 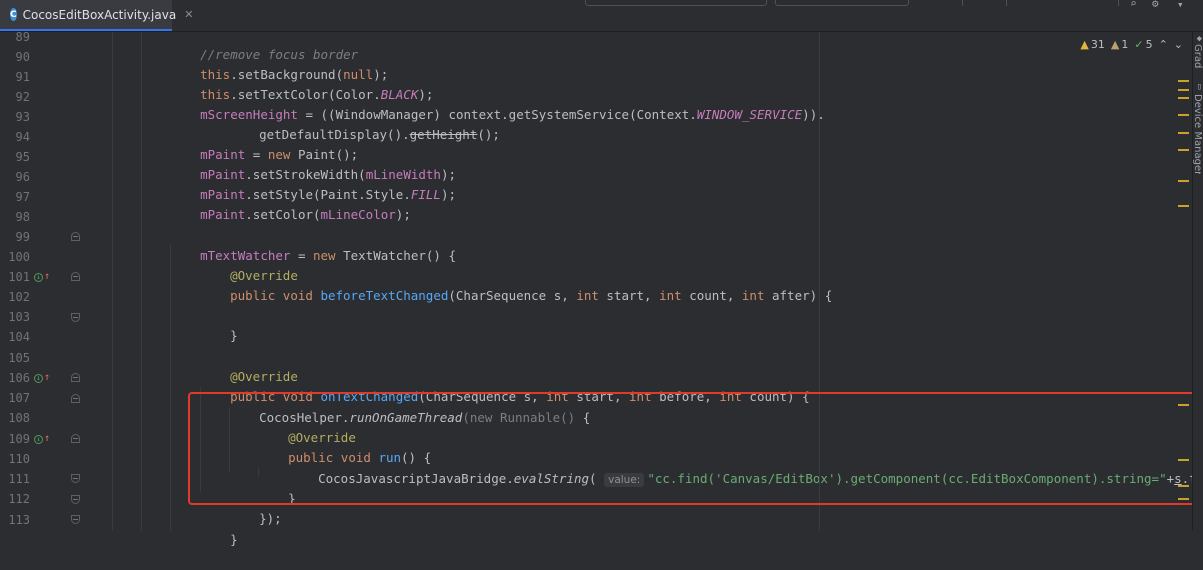 I want to click on line-number: 101, so click(x=19, y=277).